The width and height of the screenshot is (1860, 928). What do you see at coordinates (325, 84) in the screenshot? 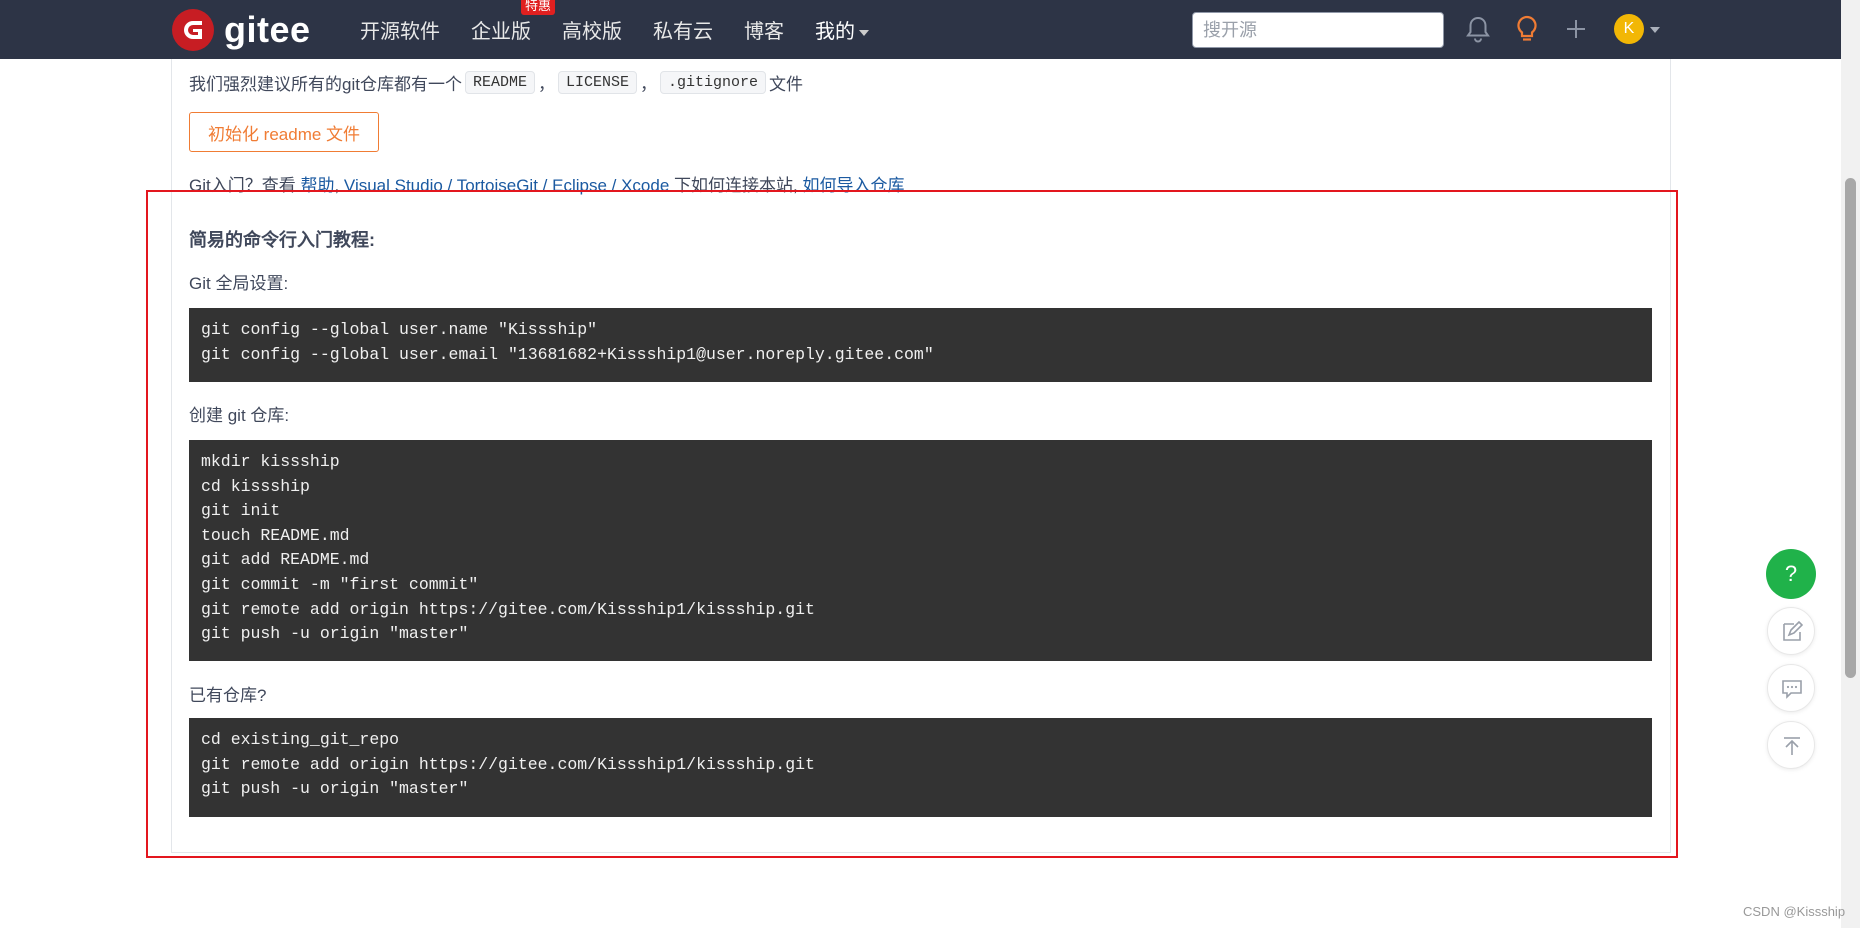
I see `readme-prefix: 我们强烈建议所有的git仓库都有一个` at bounding box center [325, 84].